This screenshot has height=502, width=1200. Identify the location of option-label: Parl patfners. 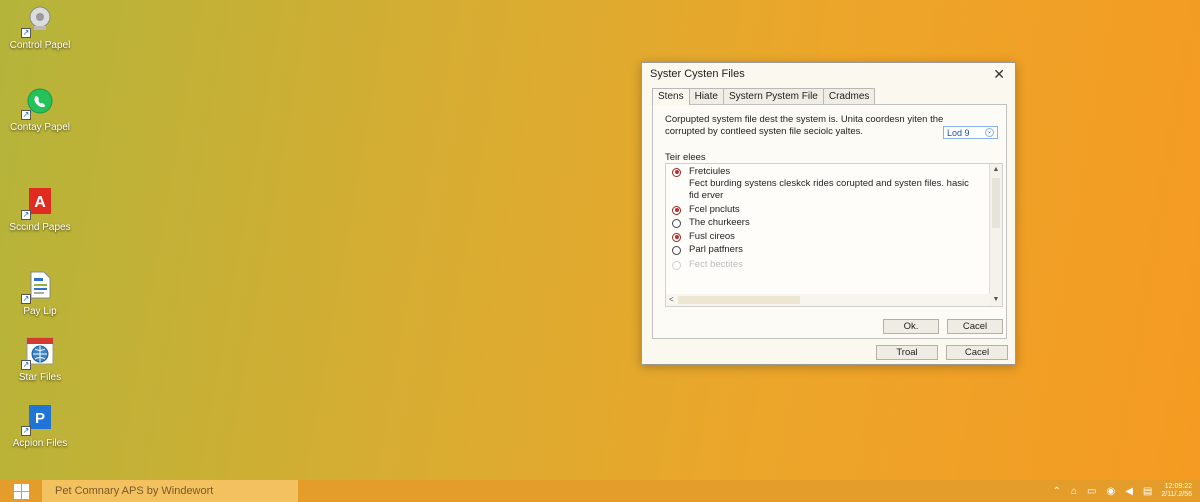
(716, 249).